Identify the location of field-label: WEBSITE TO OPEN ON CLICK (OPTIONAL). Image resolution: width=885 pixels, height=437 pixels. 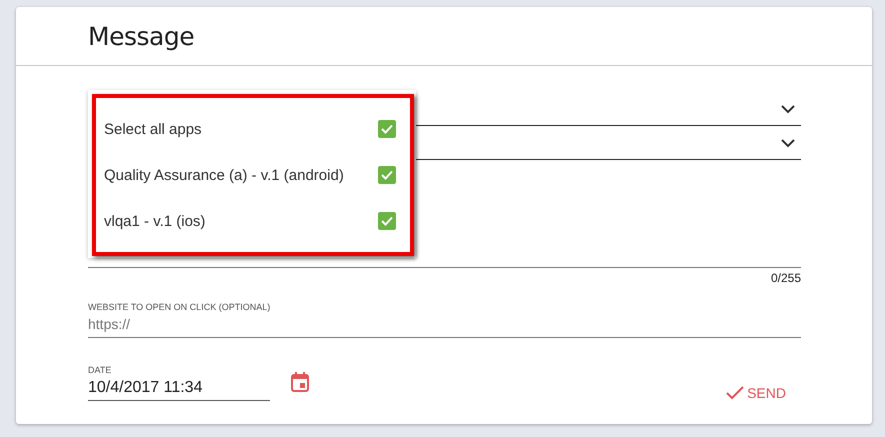
(179, 307).